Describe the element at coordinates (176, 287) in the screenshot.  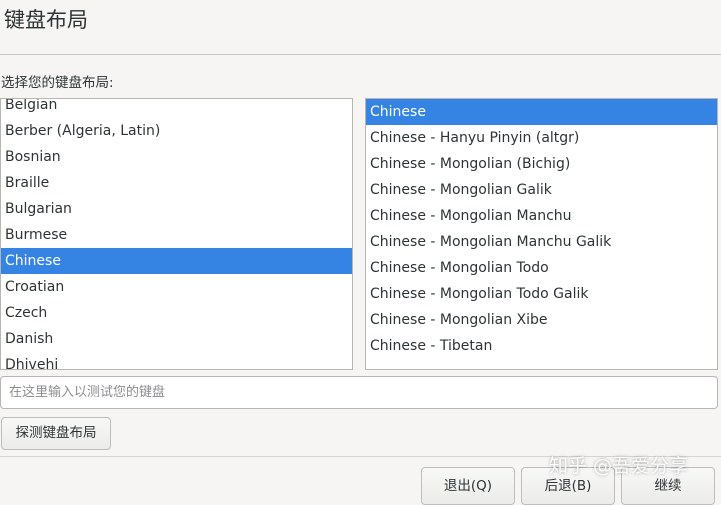
I see `layout-list-item: Croatian` at that location.